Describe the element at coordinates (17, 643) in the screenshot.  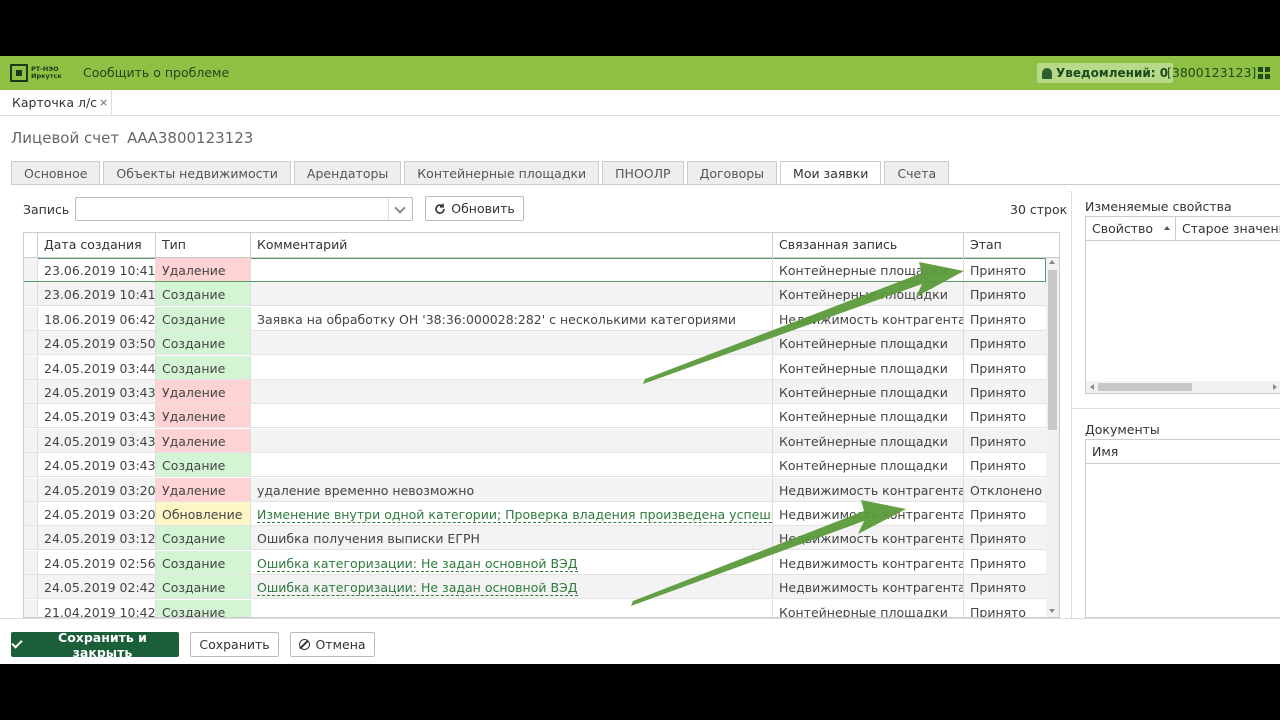
I see `checkmark-icon` at that location.